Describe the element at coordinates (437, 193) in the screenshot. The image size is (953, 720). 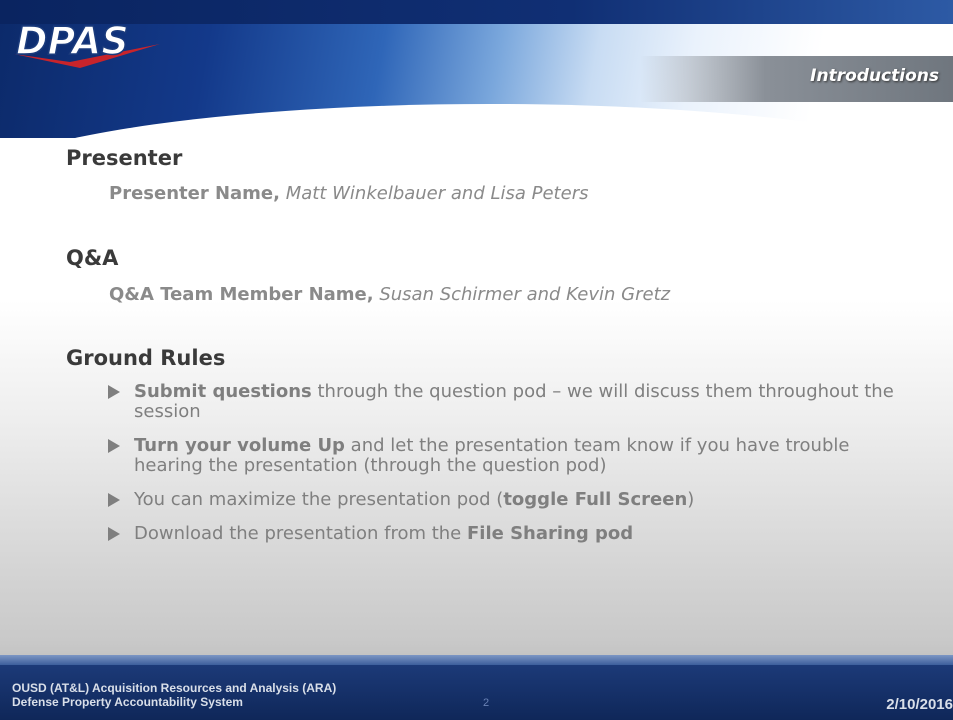
I see `presenter-names: Matt Winkelbauer and Lisa Peters` at that location.